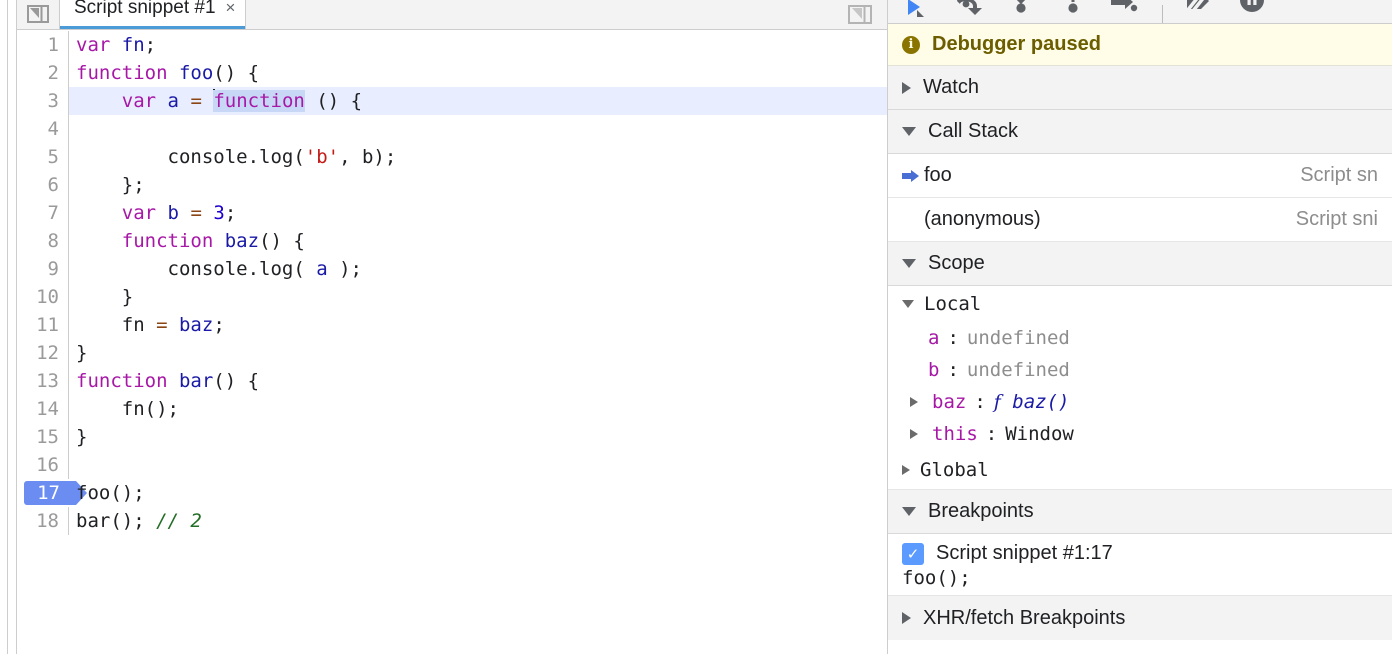 Image resolution: width=1392 pixels, height=654 pixels. What do you see at coordinates (43, 241) in the screenshot?
I see `line-number: 8` at bounding box center [43, 241].